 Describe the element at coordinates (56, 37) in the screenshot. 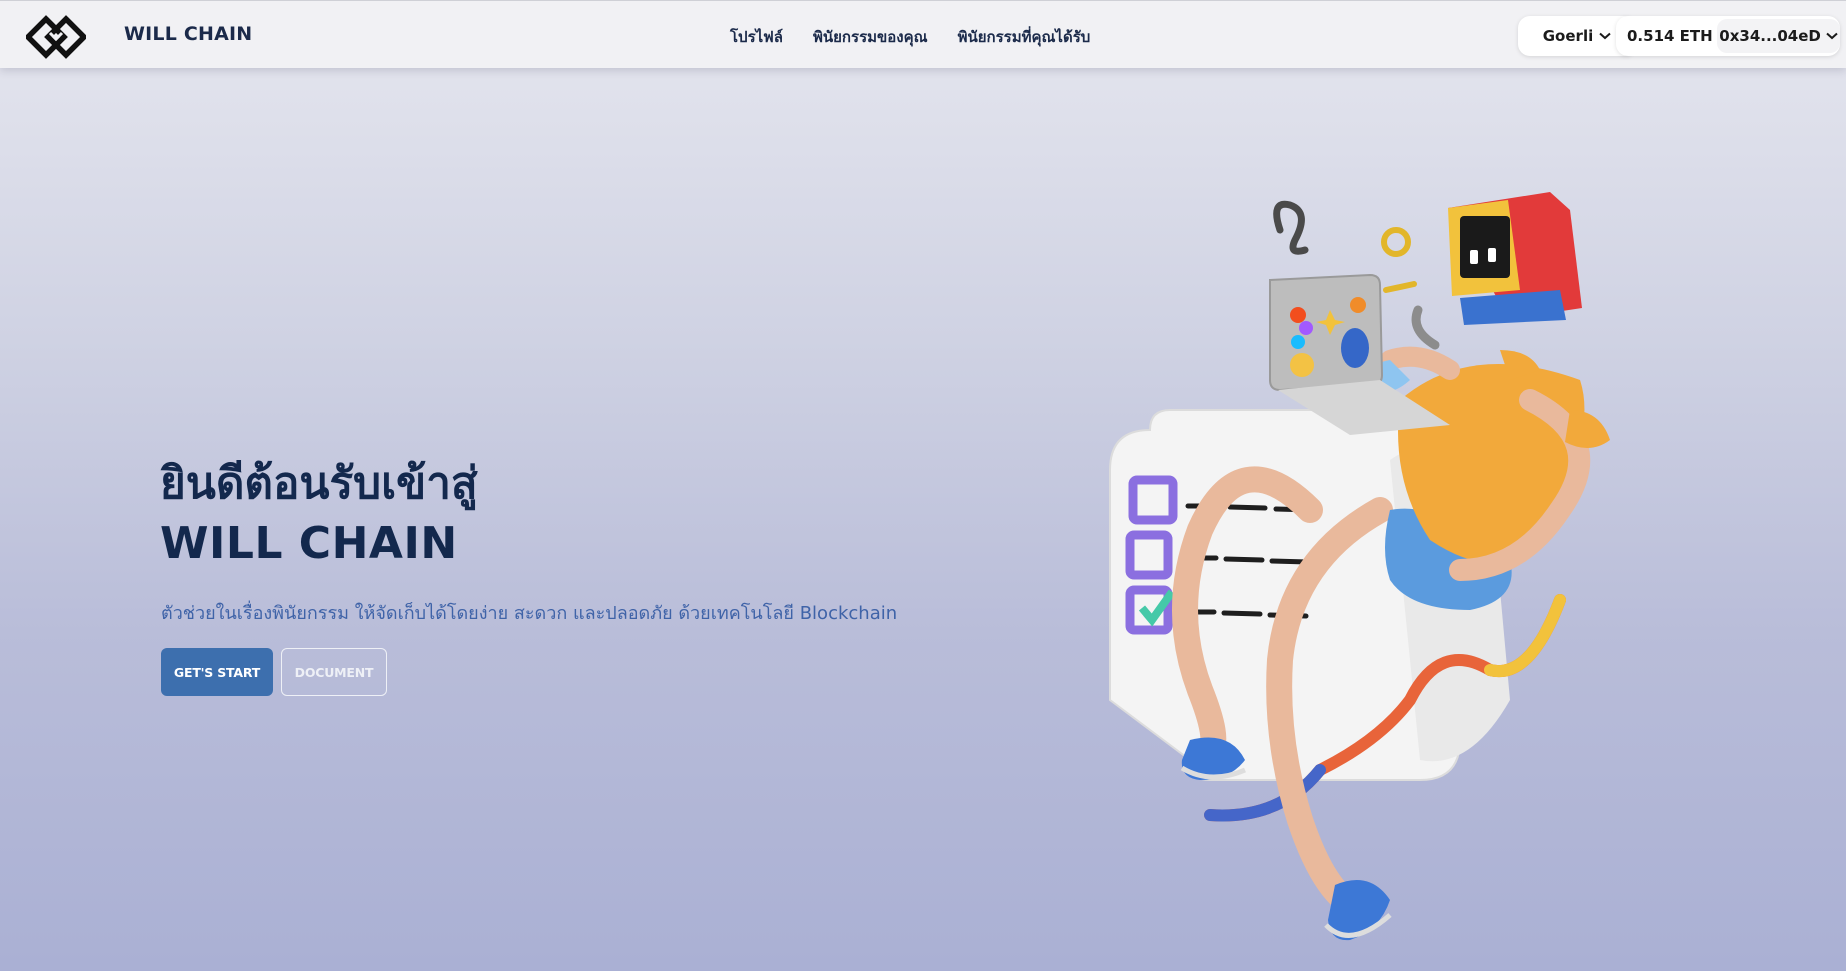

I see `logo-icon` at that location.